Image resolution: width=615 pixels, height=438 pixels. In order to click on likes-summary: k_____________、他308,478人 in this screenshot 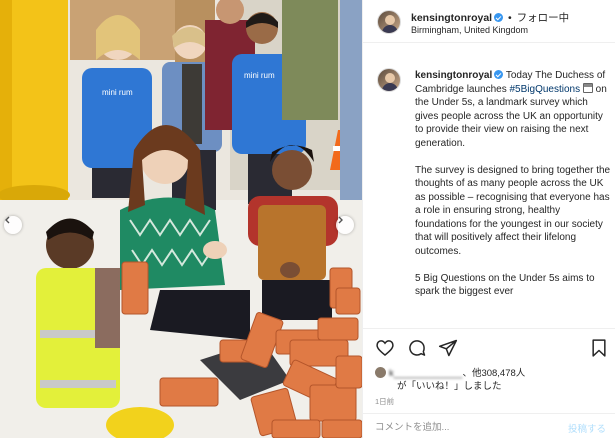, I will do `click(450, 372)`.